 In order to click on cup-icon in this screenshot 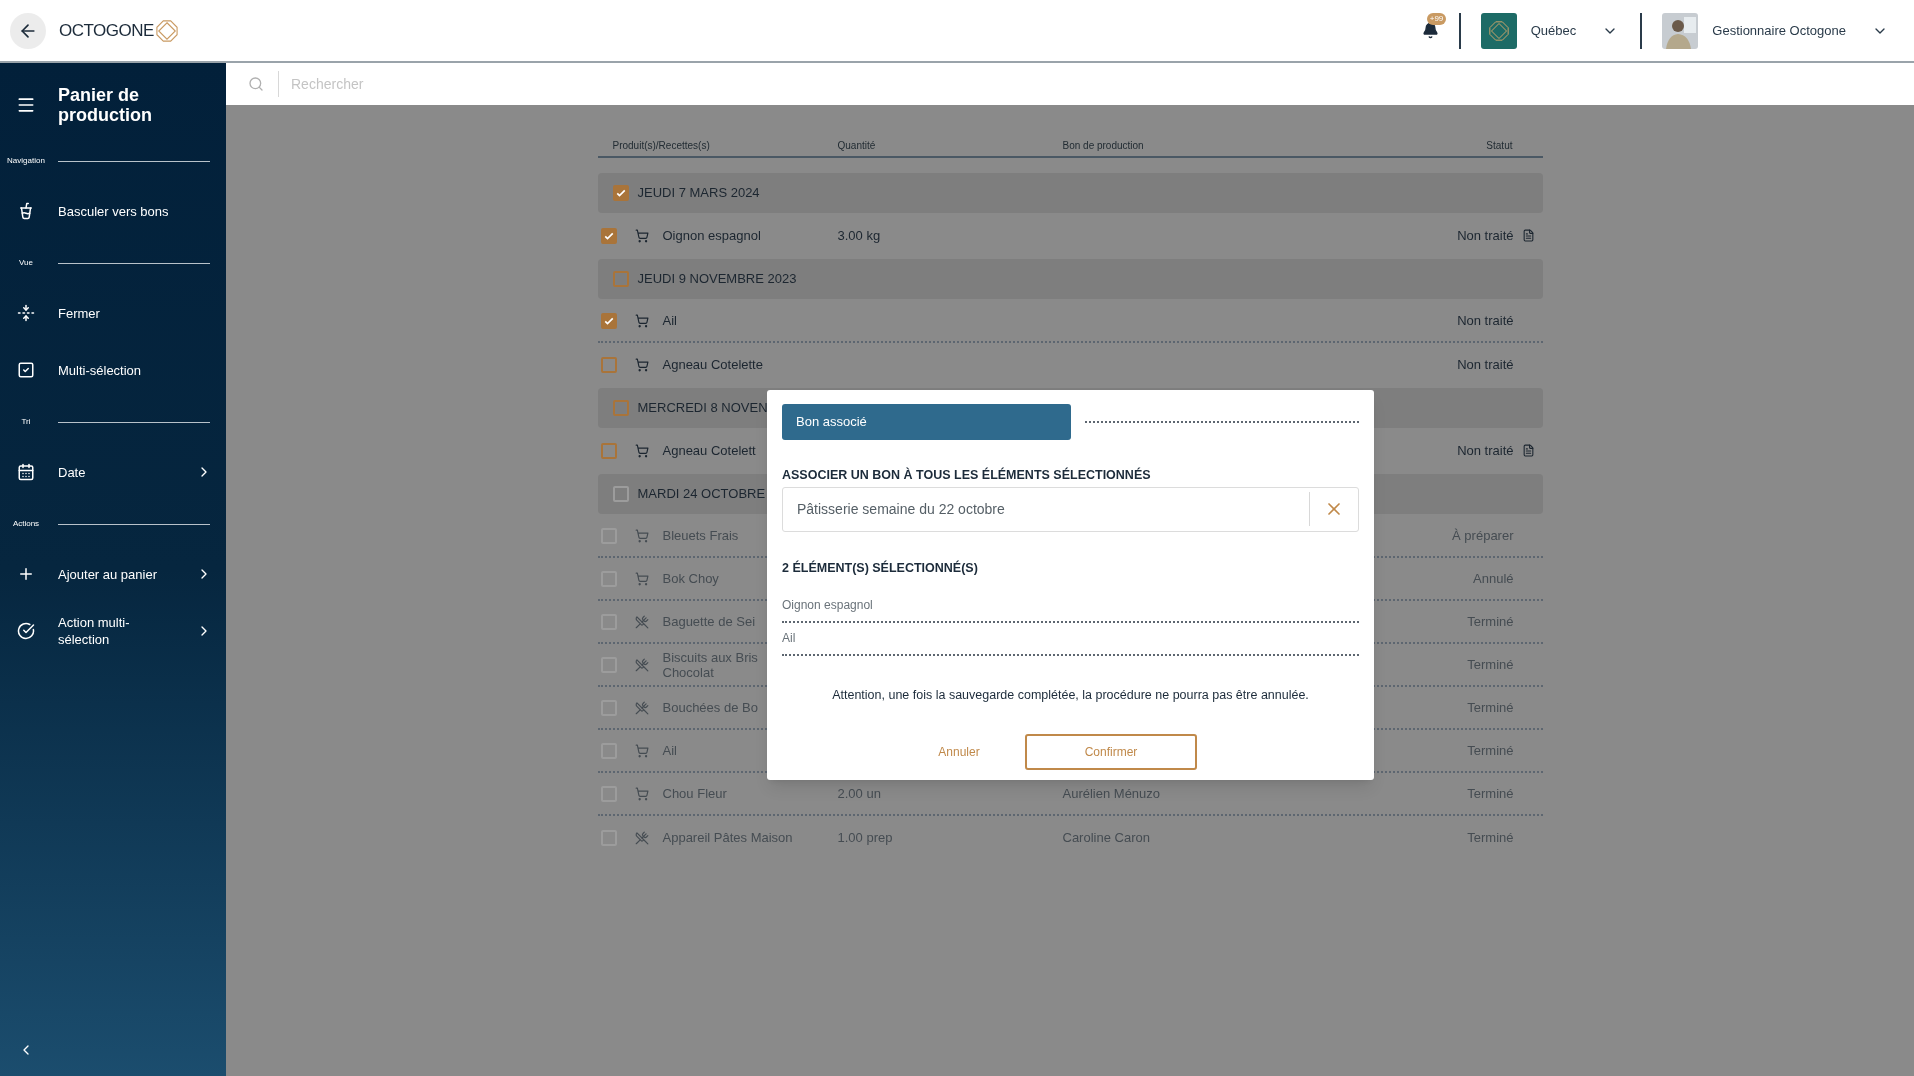, I will do `click(26, 211)`.